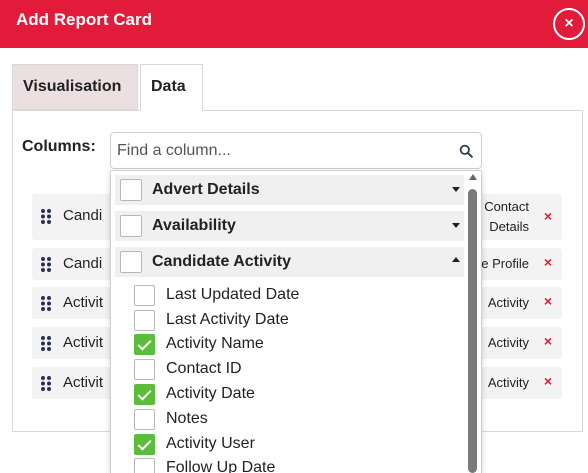  Describe the element at coordinates (194, 225) in the screenshot. I see `group-label: Availability` at that location.